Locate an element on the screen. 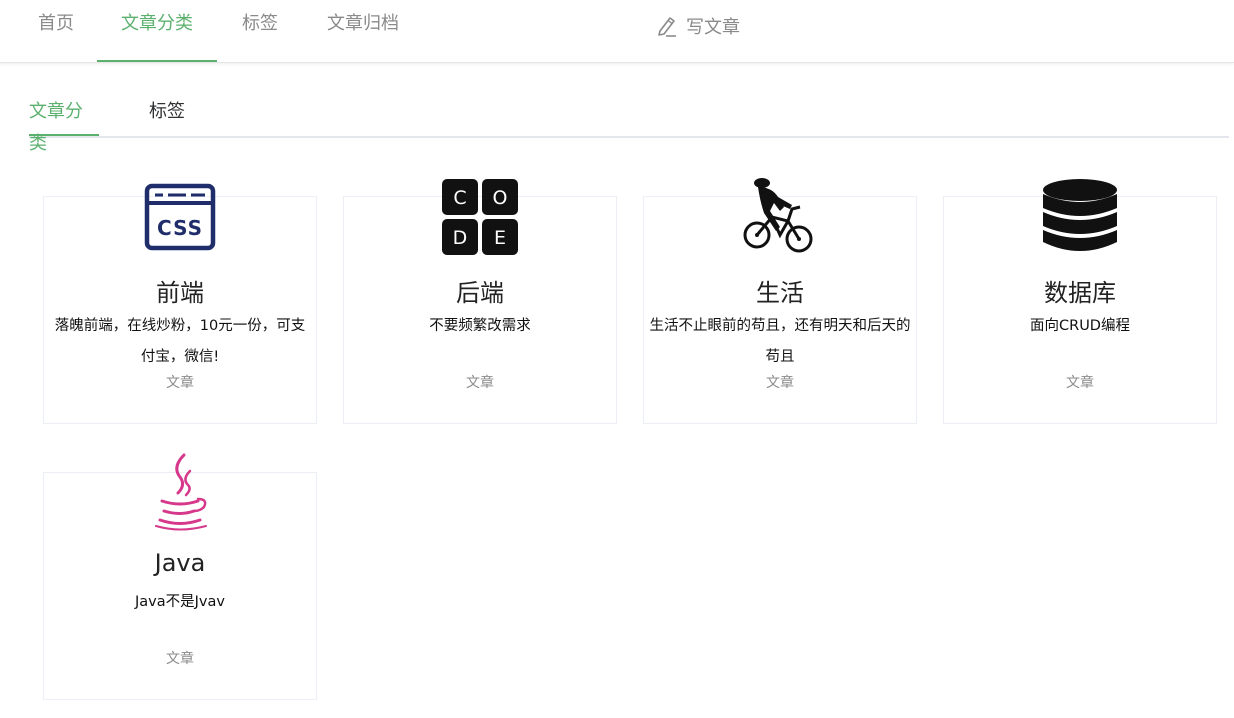 This screenshot has width=1234, height=718. top-navbar: 首页 文章分类 标签 文章归档 写文章 is located at coordinates (617, 31).